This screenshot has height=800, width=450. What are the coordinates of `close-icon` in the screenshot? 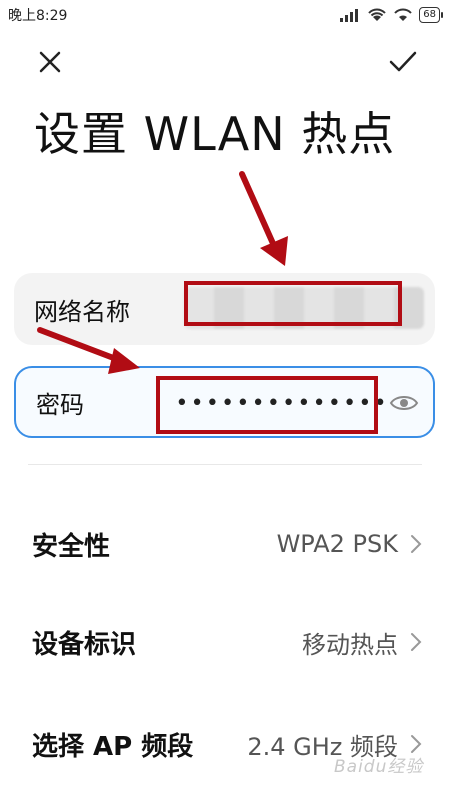 It's located at (50, 62).